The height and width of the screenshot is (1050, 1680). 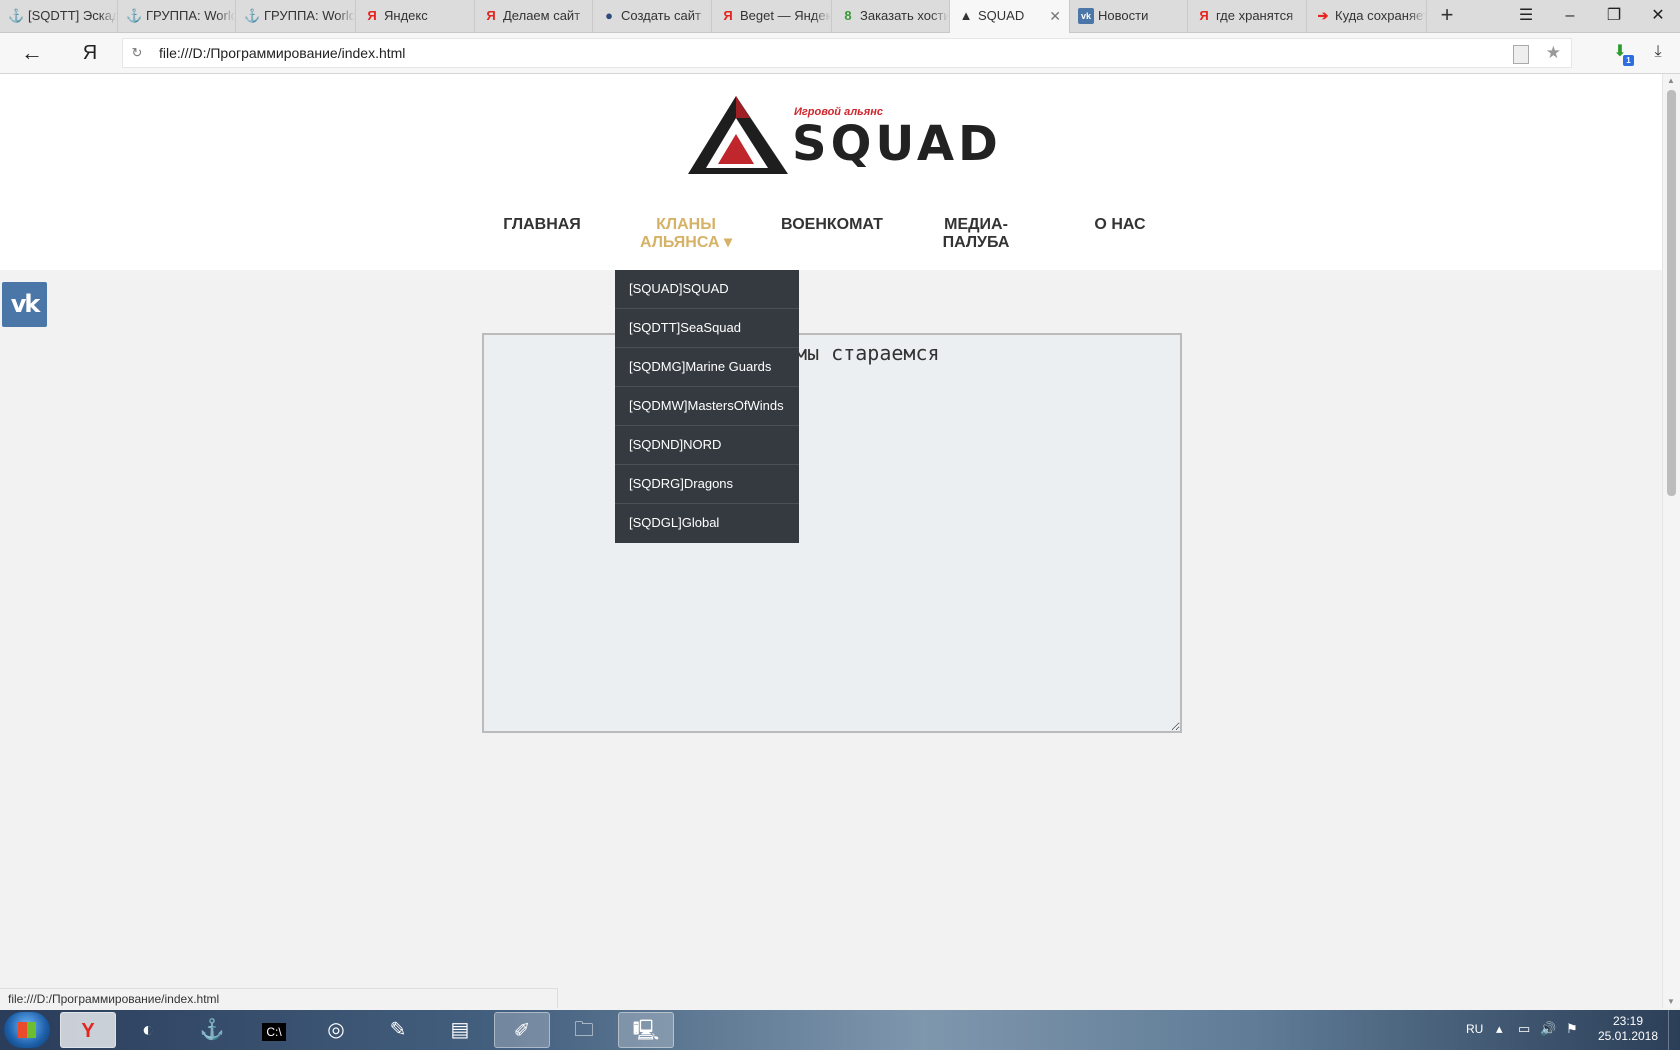 What do you see at coordinates (707, 523) in the screenshot?
I see `dropdown-item: [SQDGL]Global` at bounding box center [707, 523].